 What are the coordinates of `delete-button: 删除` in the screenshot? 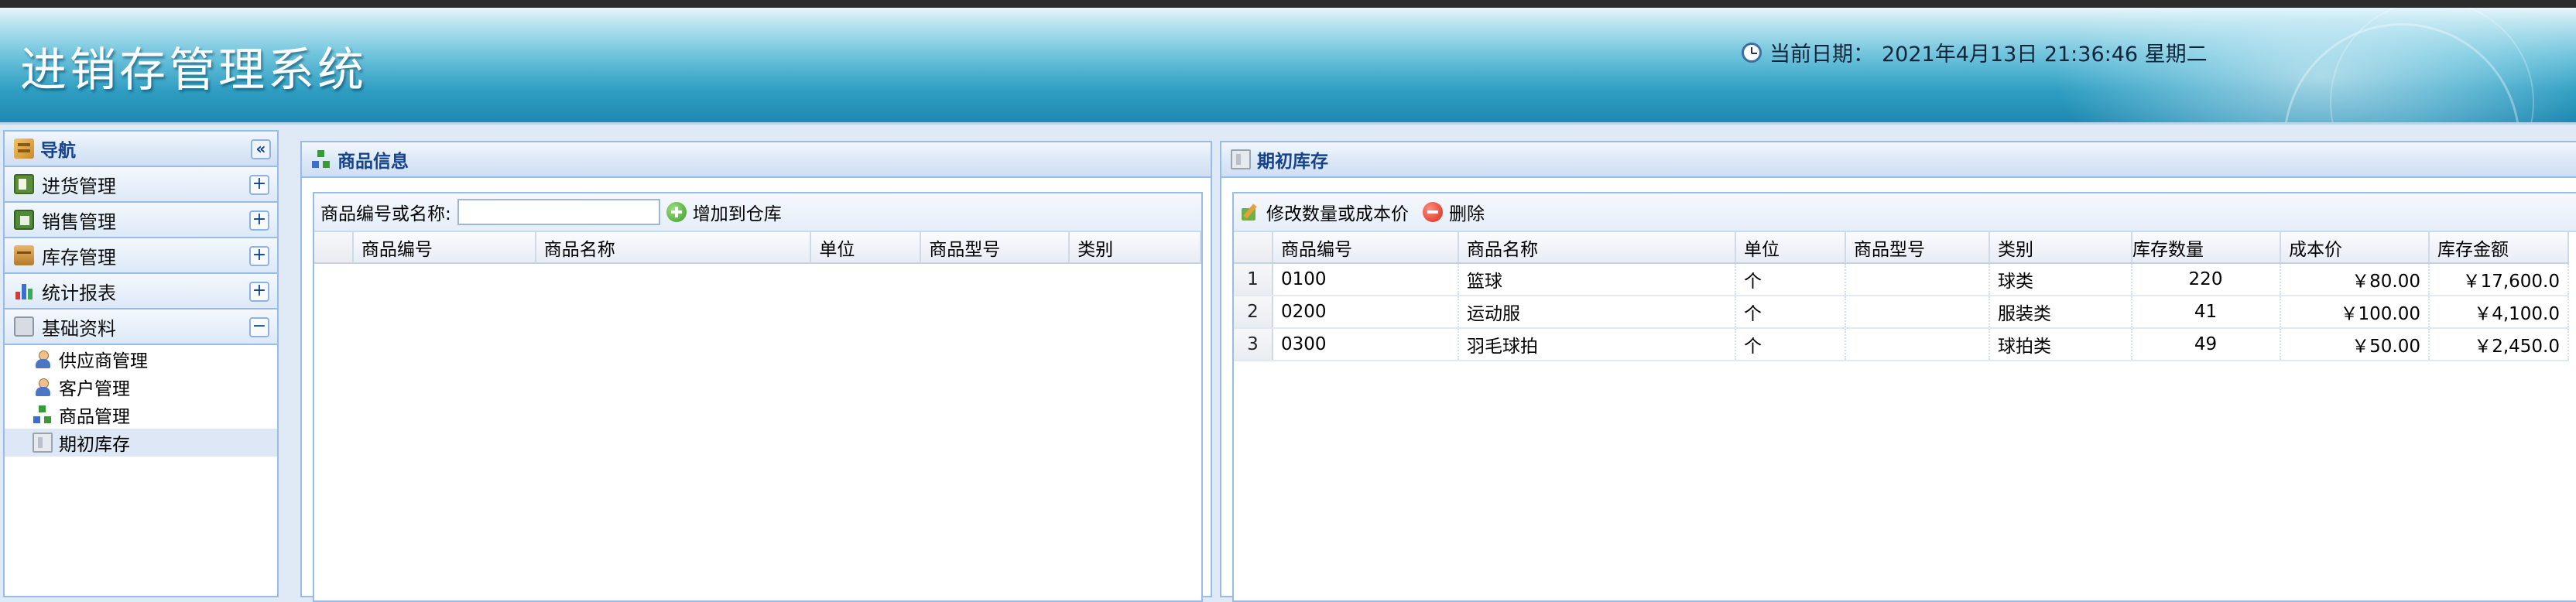 It's located at (1454, 212).